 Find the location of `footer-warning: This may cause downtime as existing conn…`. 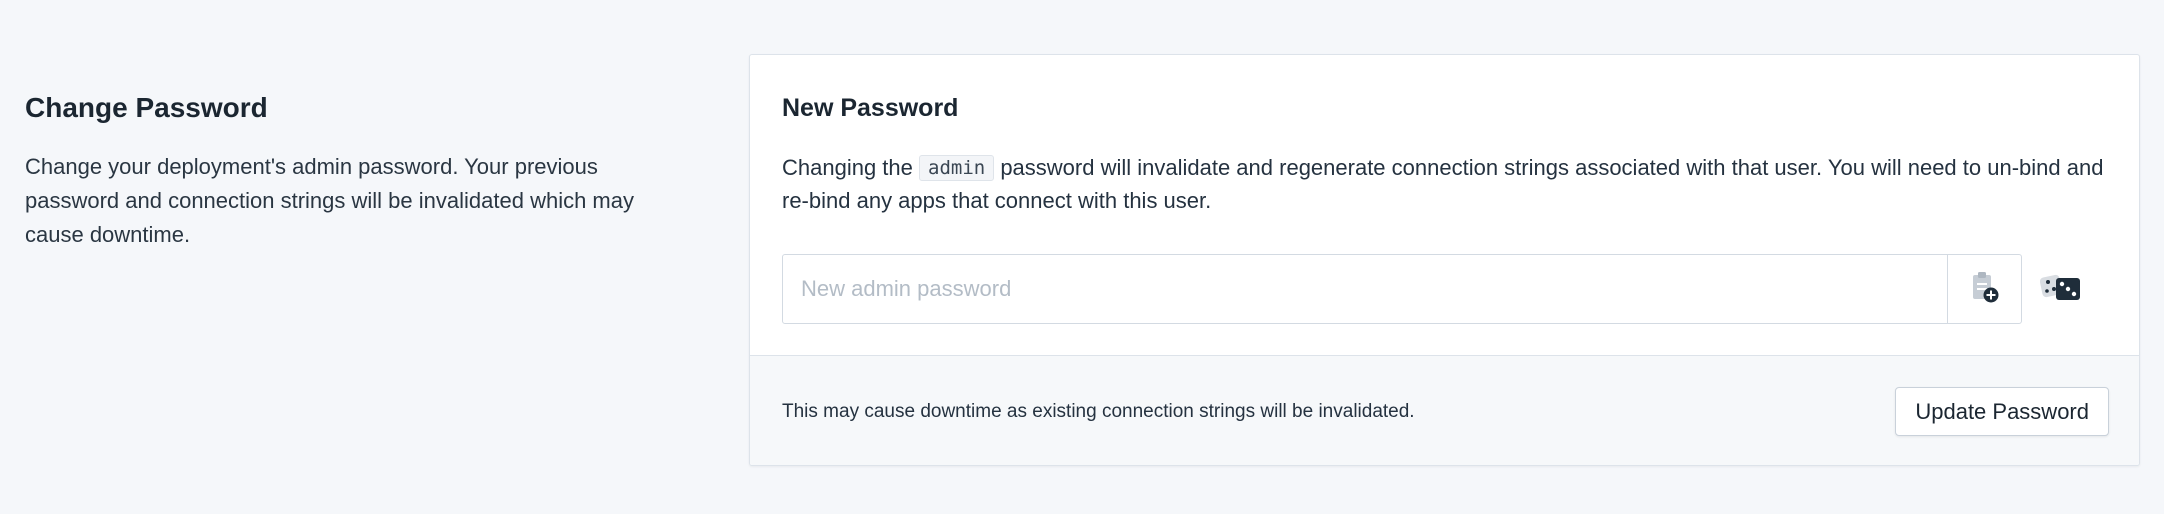

footer-warning: This may cause downtime as existing conn… is located at coordinates (1098, 411).